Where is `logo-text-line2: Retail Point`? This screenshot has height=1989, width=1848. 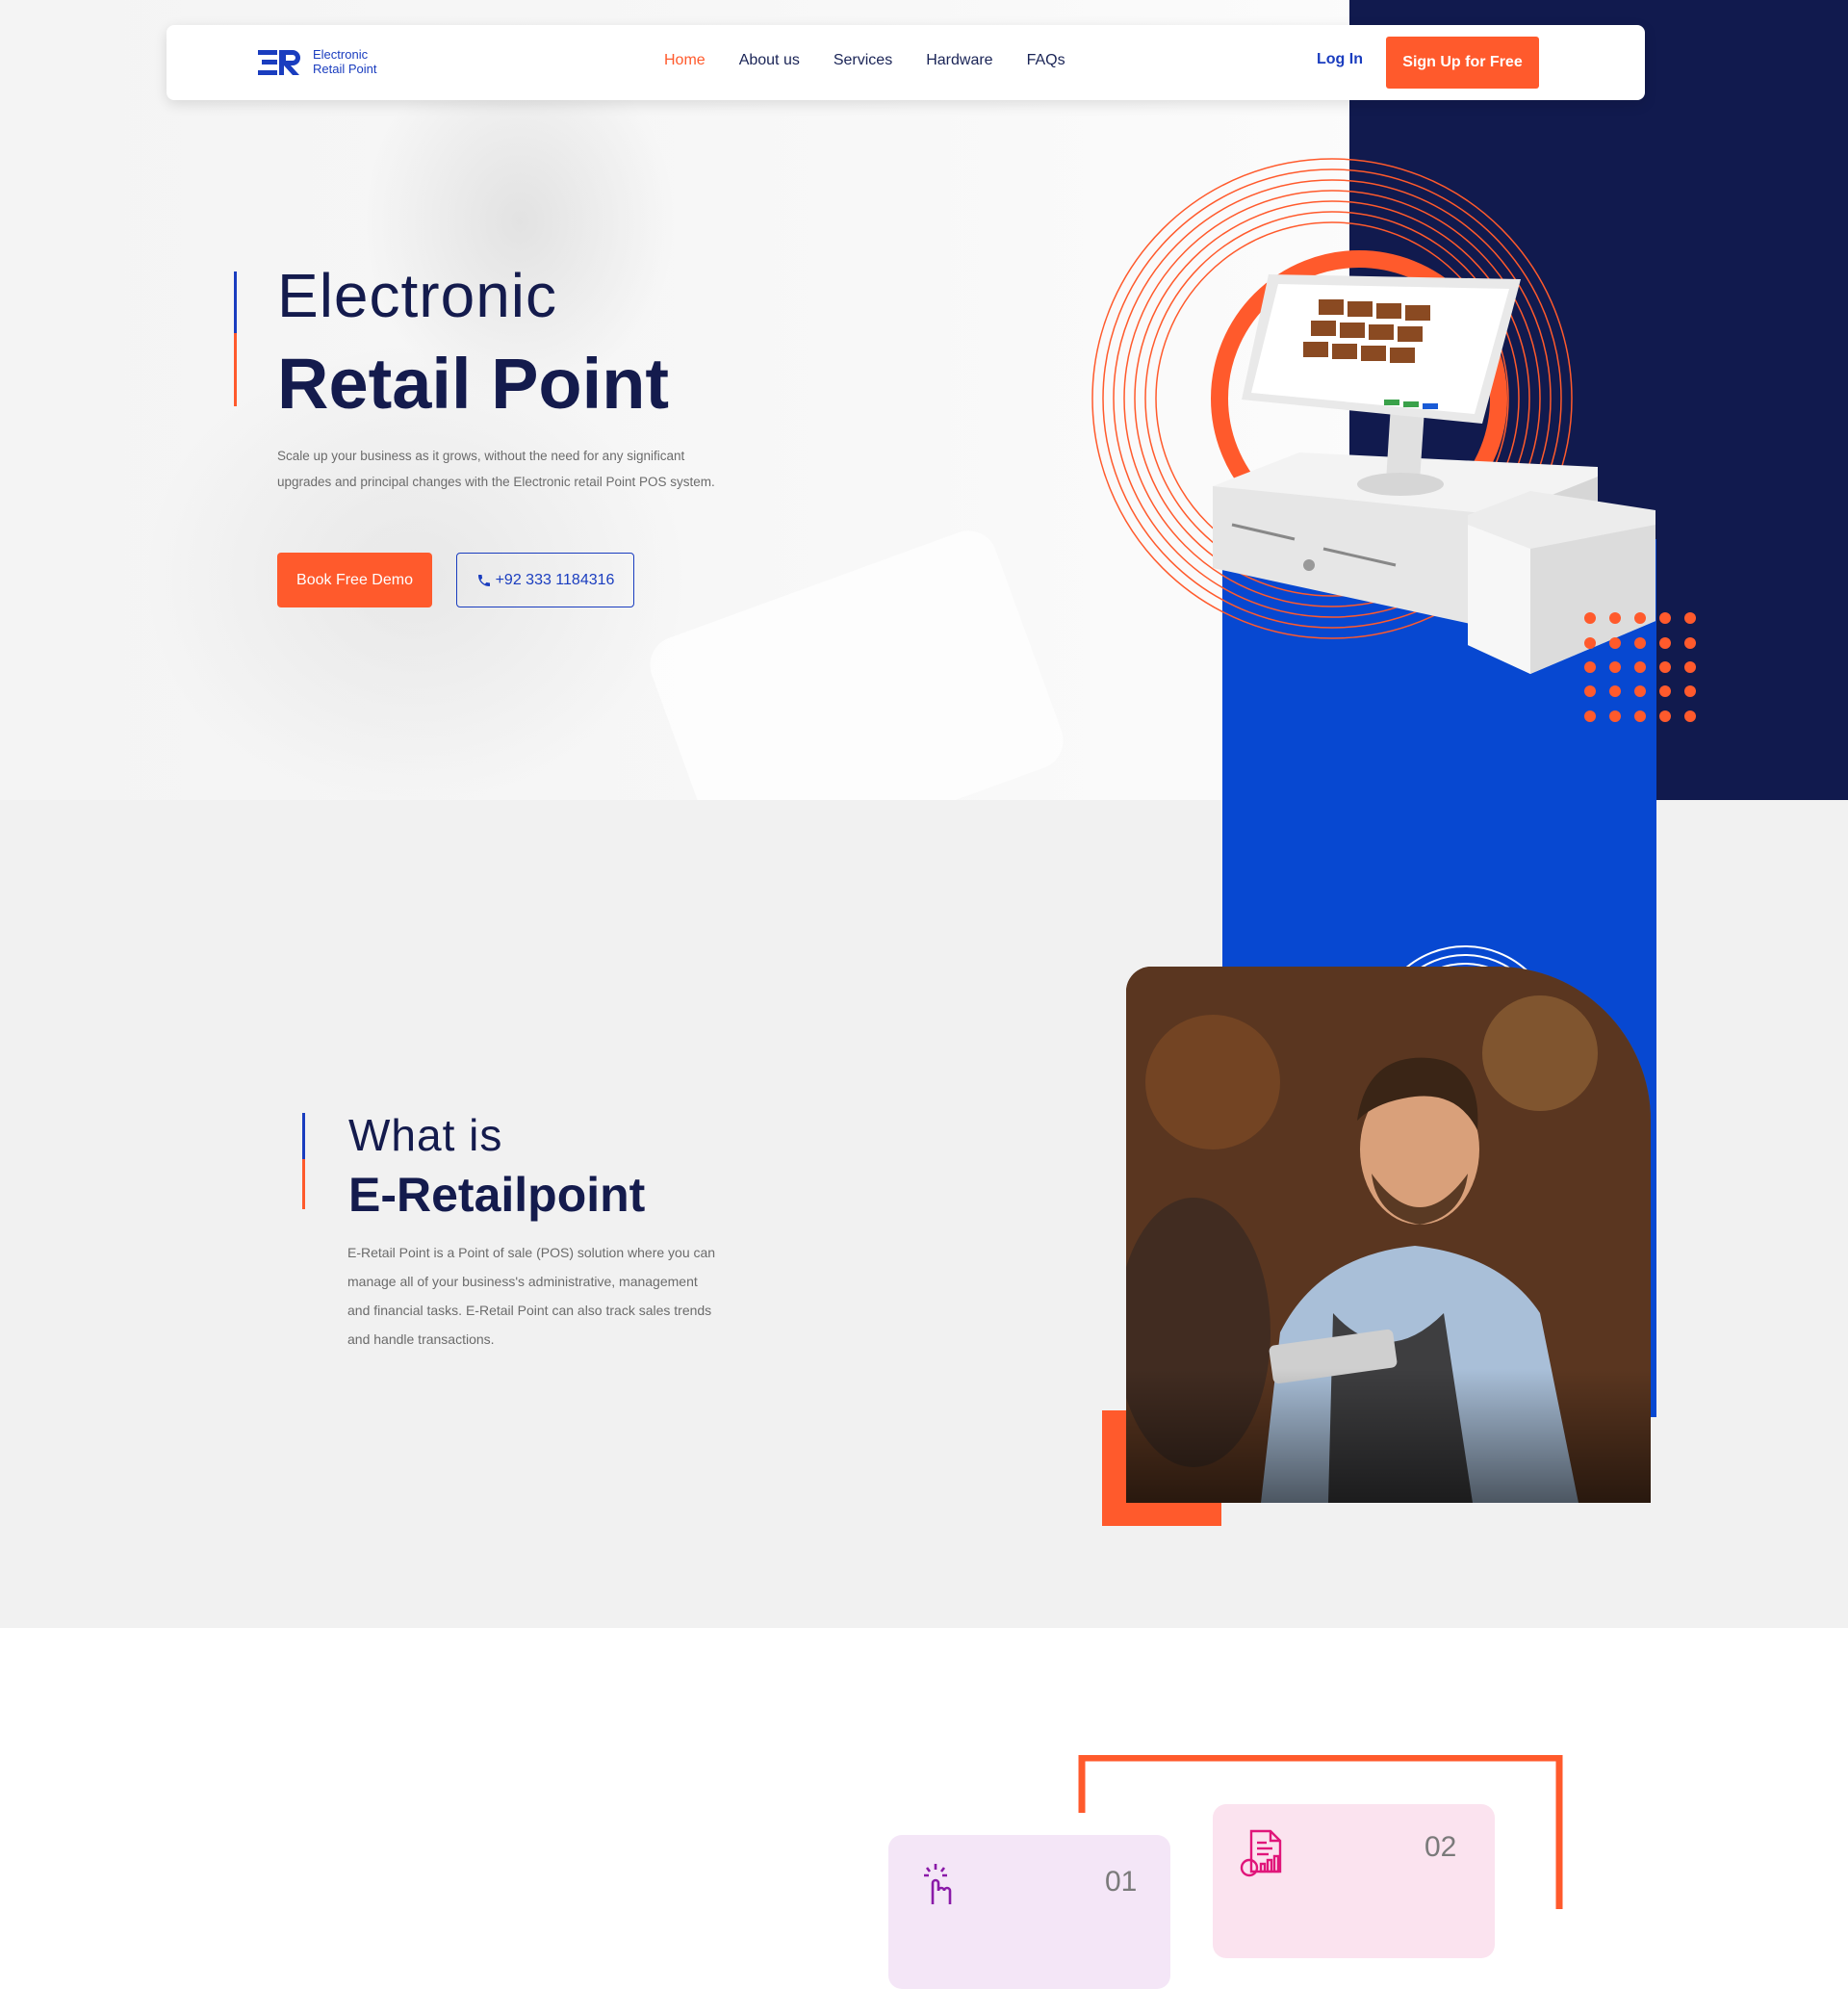
logo-text-line2: Retail Point is located at coordinates (345, 69).